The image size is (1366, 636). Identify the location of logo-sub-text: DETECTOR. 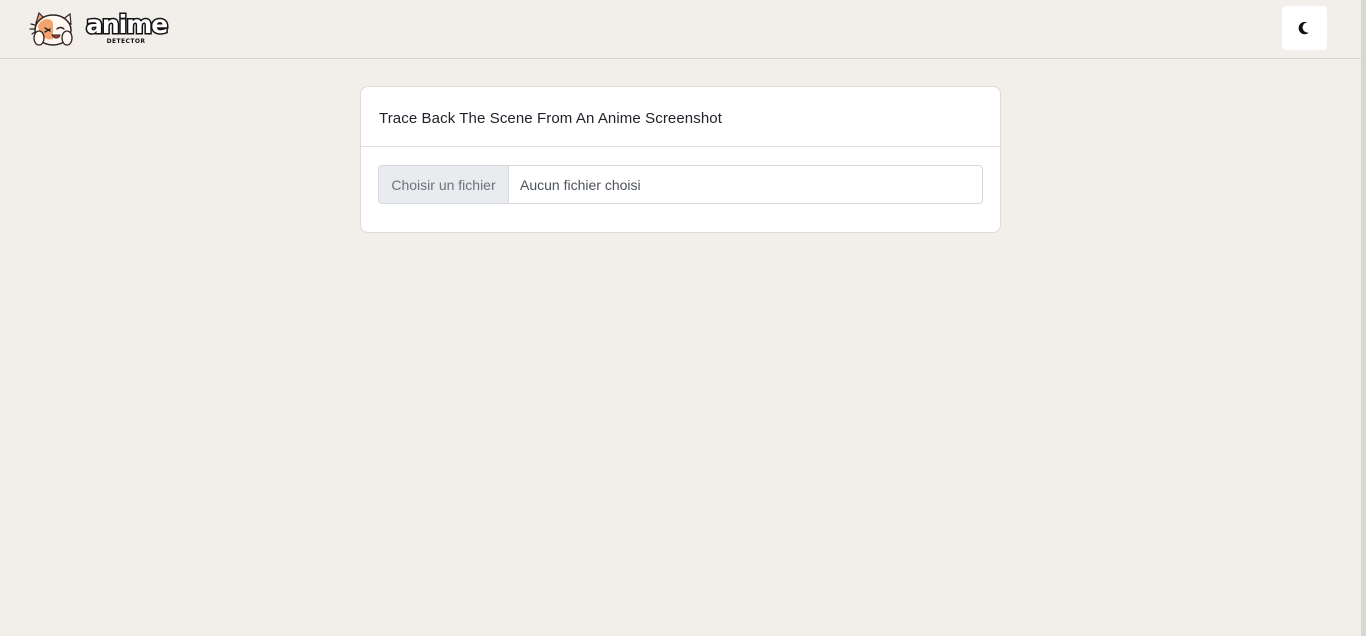
(126, 41).